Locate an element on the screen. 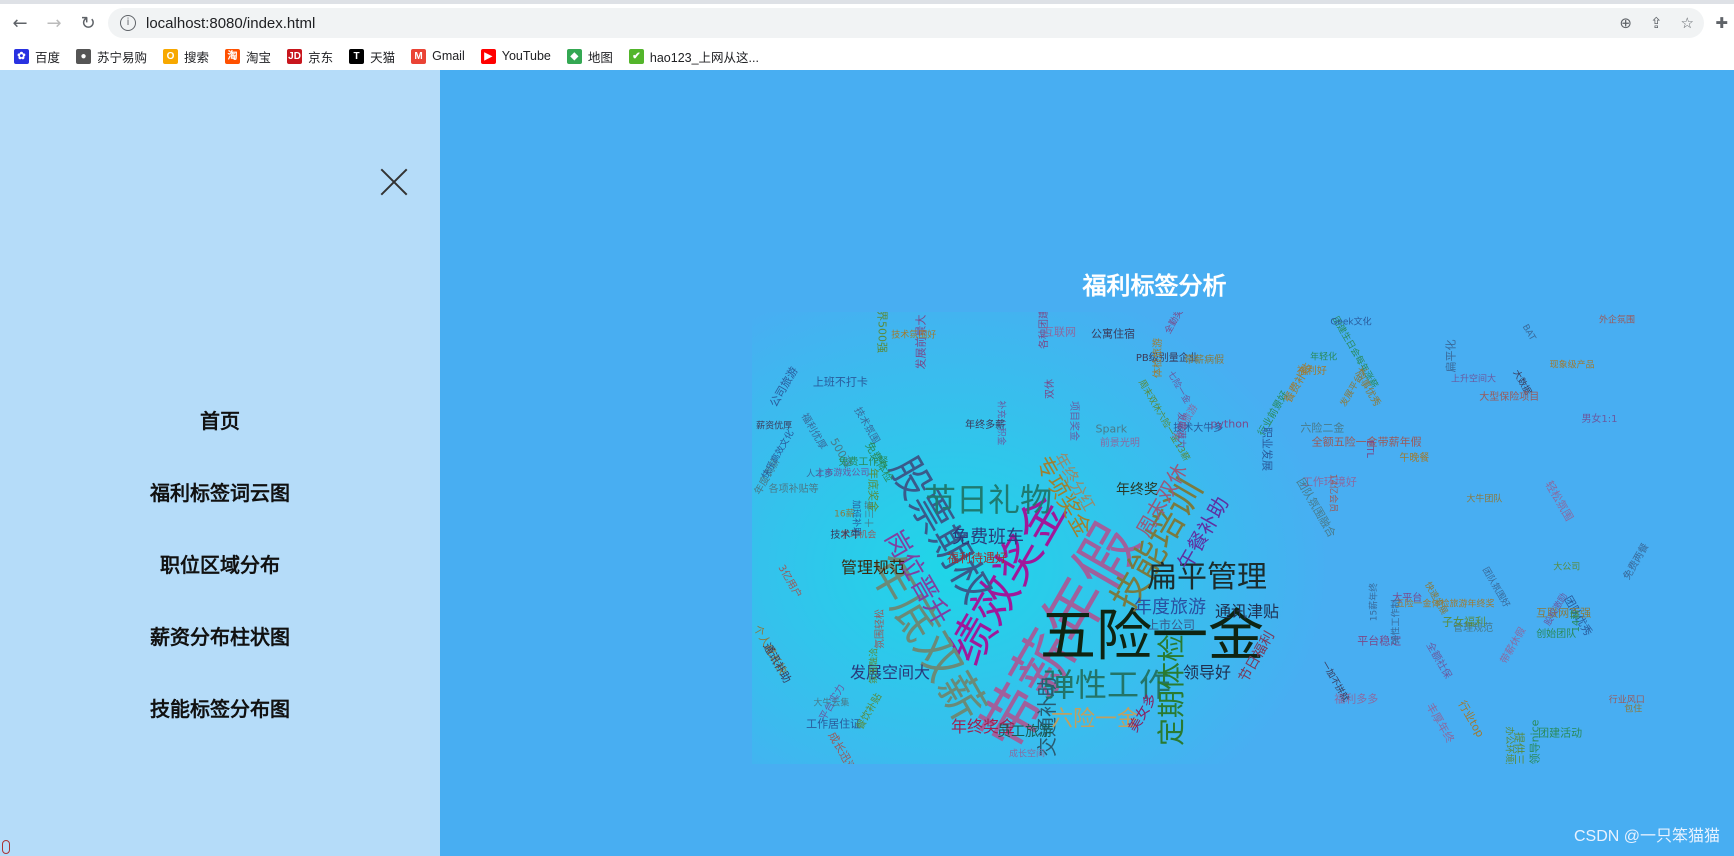 The image size is (1734, 856). word-small: 体检旅游 is located at coordinates (1159, 357).